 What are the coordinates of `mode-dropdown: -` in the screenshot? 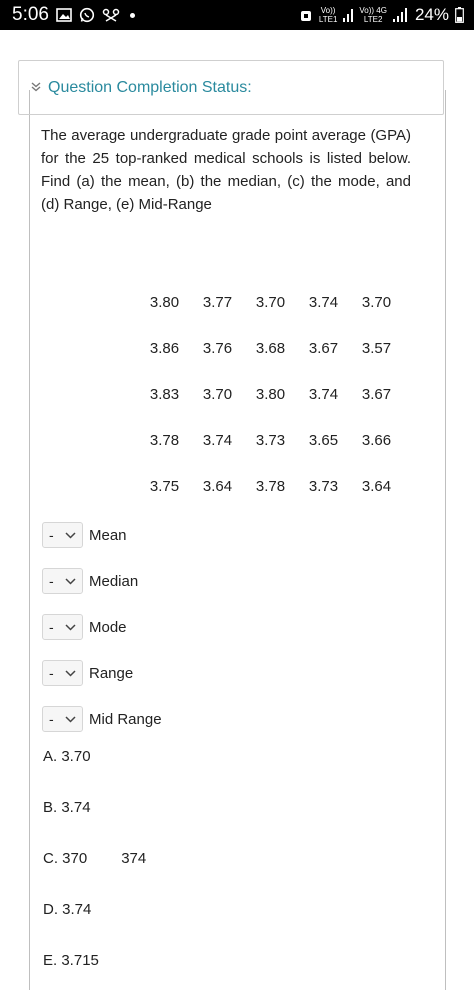 It's located at (62, 627).